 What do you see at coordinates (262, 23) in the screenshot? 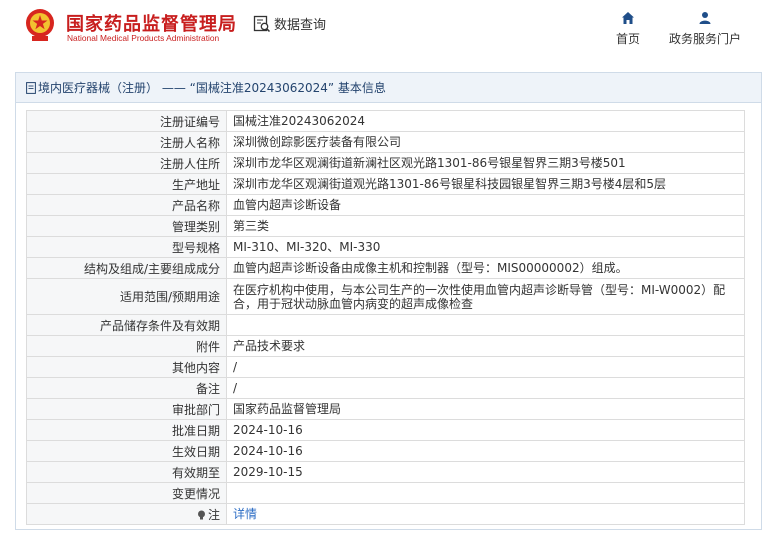
I see `search-document-icon` at bounding box center [262, 23].